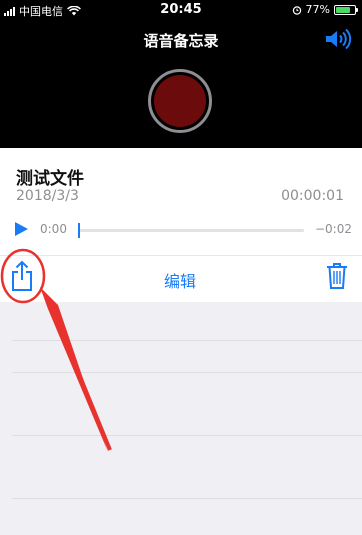  Describe the element at coordinates (333, 229) in the screenshot. I see `time-remaining: −0:02` at that location.